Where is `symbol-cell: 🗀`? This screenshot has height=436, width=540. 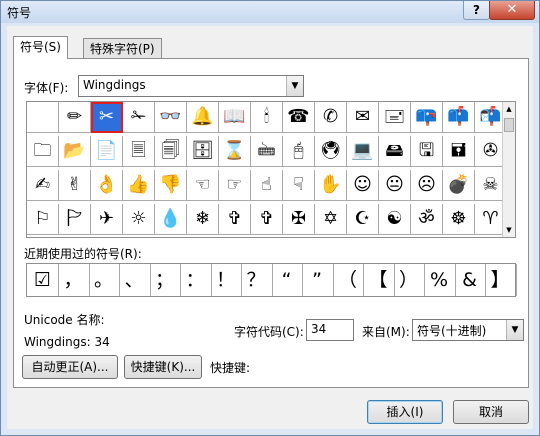 symbol-cell: 🗀 is located at coordinates (43, 151).